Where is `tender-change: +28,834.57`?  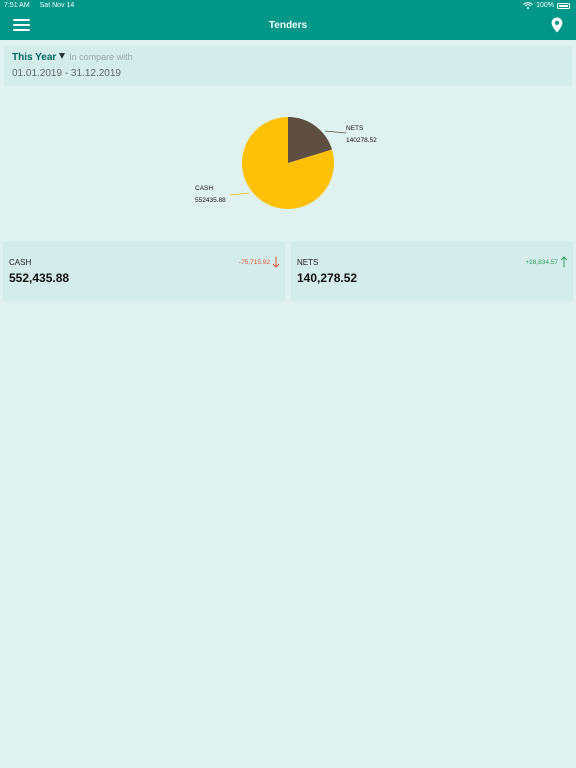 tender-change: +28,834.57 is located at coordinates (546, 262).